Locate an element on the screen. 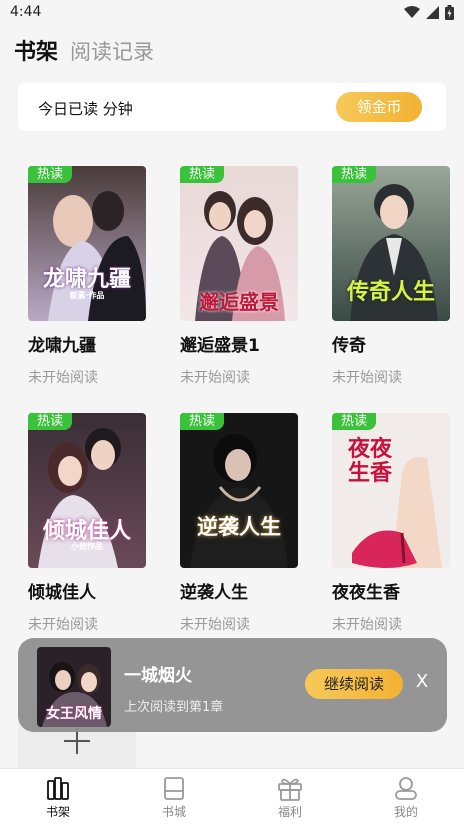  signal-icon is located at coordinates (432, 12).